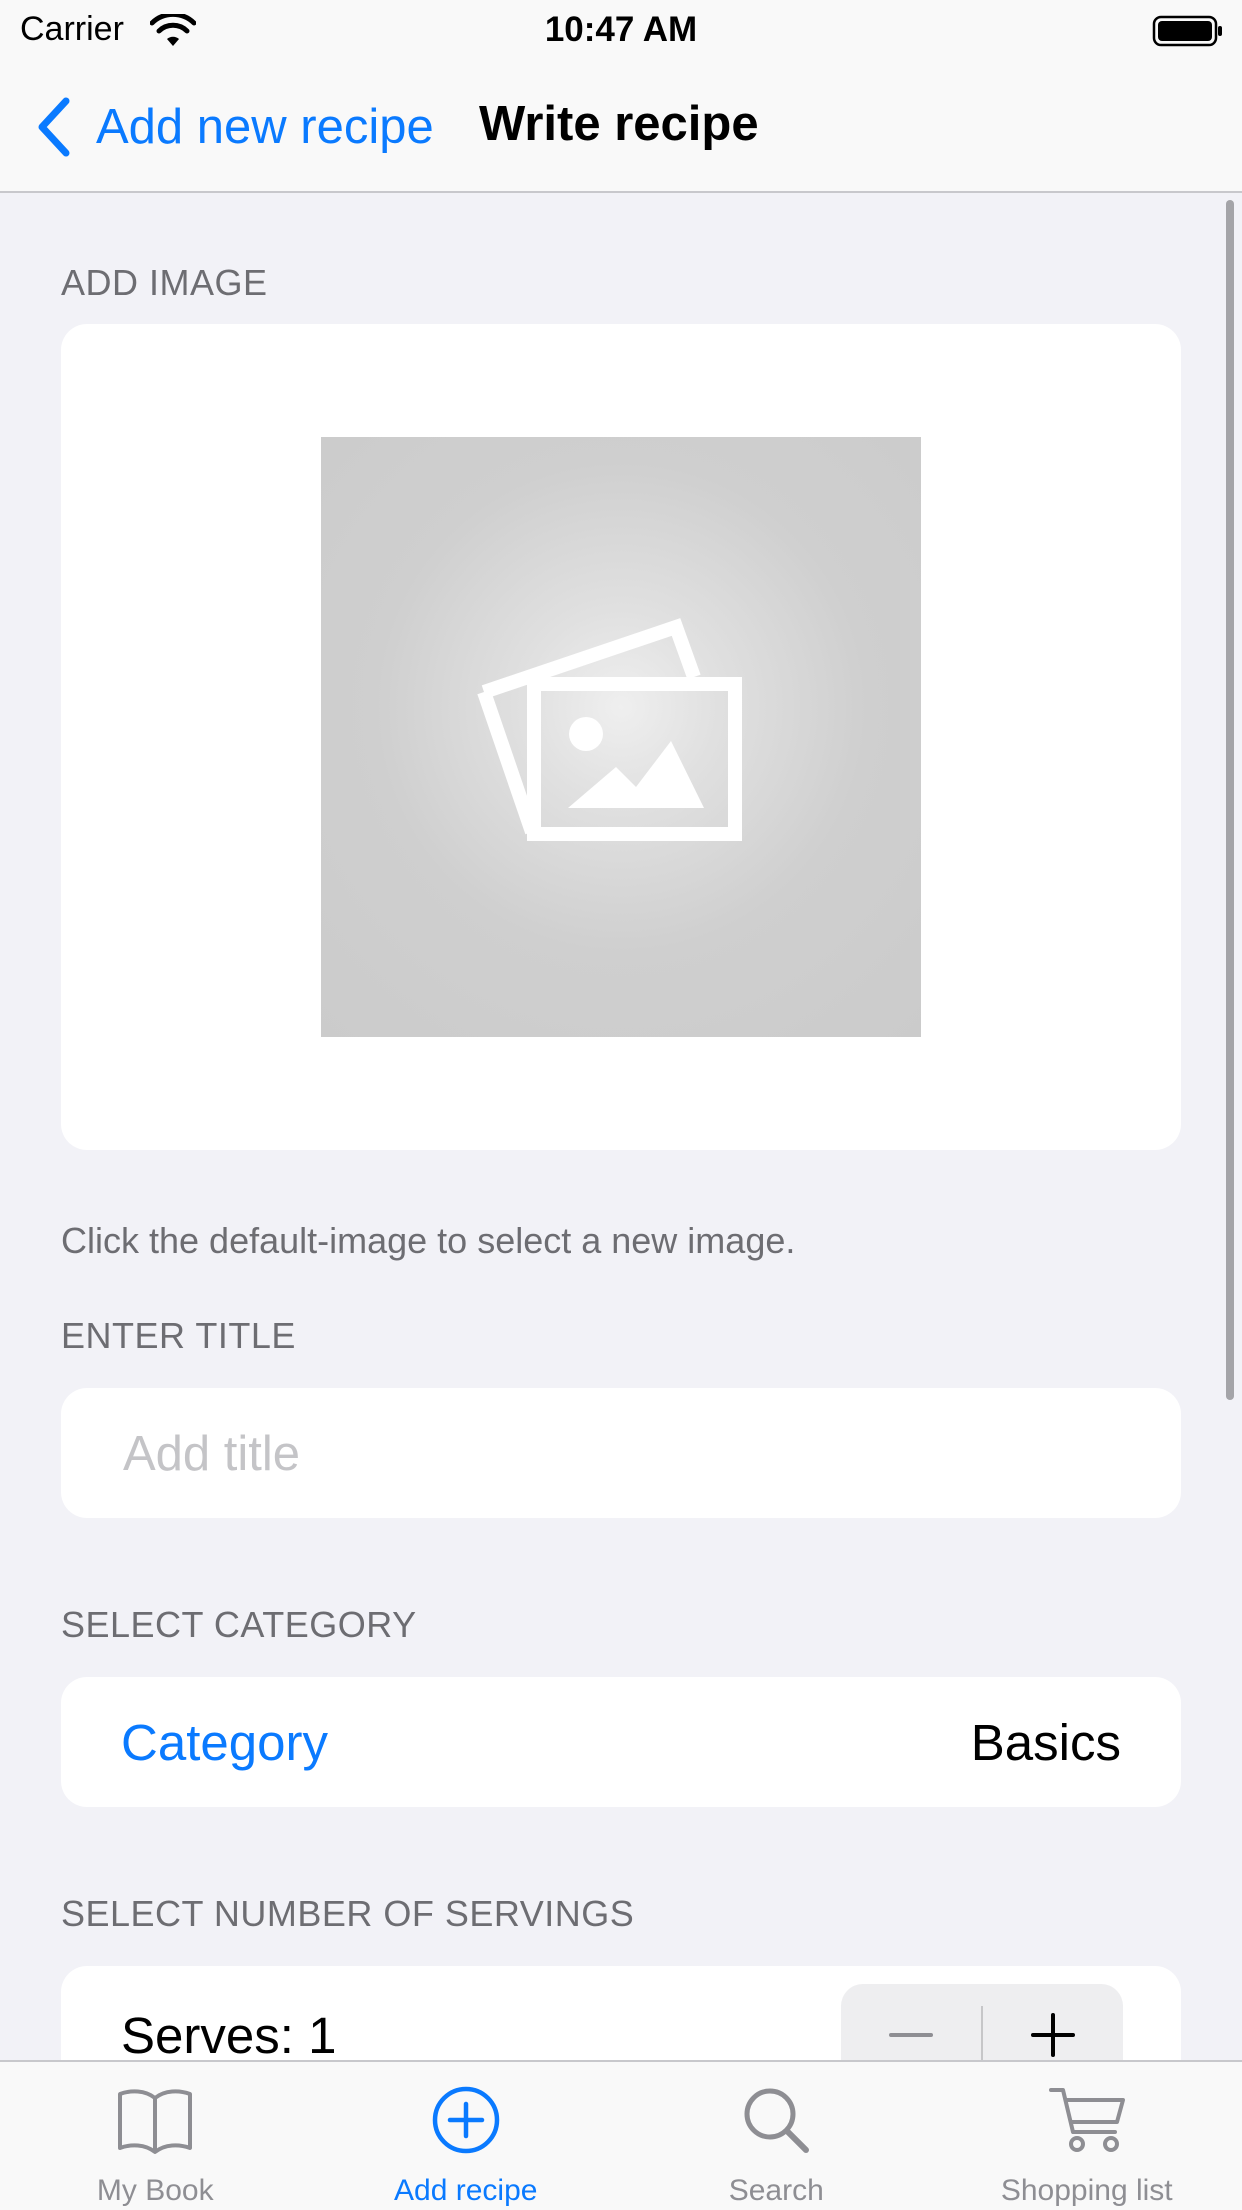 This screenshot has height=2210, width=1242. I want to click on page-title: Write recipe, so click(619, 124).